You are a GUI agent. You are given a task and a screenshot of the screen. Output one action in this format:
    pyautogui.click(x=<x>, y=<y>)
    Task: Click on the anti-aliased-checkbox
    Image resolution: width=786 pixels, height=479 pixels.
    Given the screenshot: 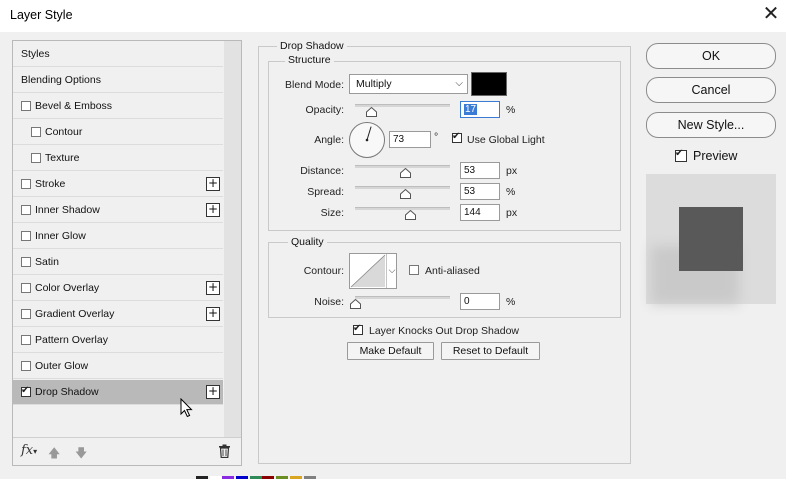 What is the action you would take?
    pyautogui.click(x=414, y=270)
    